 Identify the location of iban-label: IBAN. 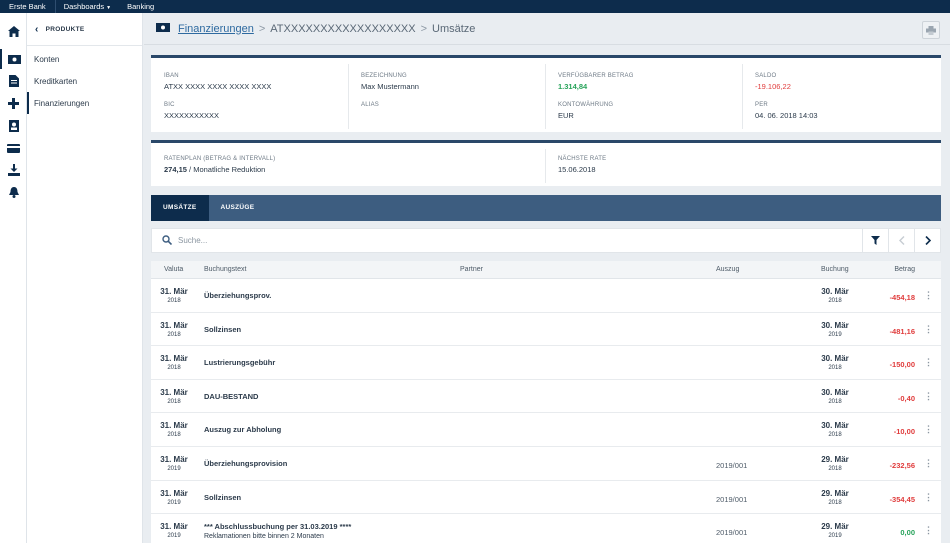
(171, 76).